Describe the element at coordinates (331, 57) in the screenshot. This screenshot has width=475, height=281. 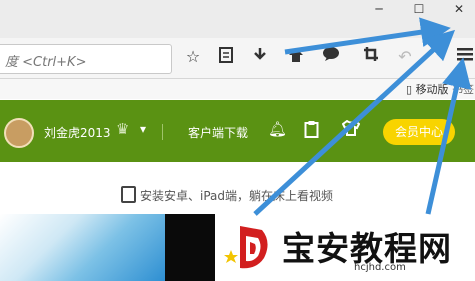
I see `chat-icon` at that location.